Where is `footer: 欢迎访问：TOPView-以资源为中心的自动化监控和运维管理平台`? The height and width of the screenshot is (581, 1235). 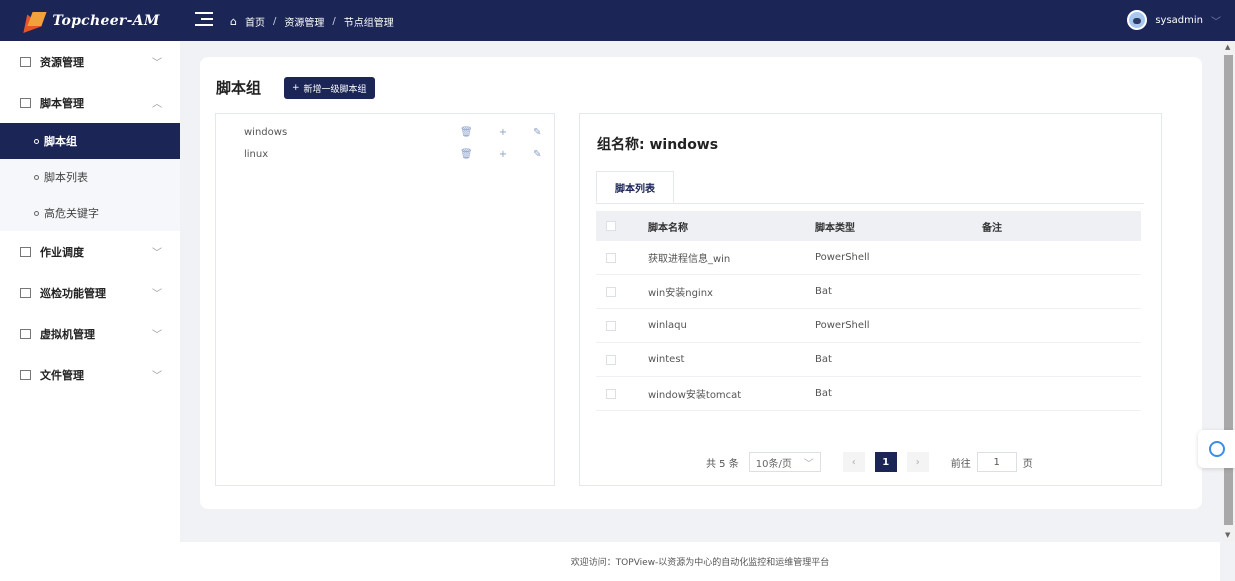 footer: 欢迎访问：TOPView-以资源为中心的自动化监控和运维管理平台 is located at coordinates (700, 561).